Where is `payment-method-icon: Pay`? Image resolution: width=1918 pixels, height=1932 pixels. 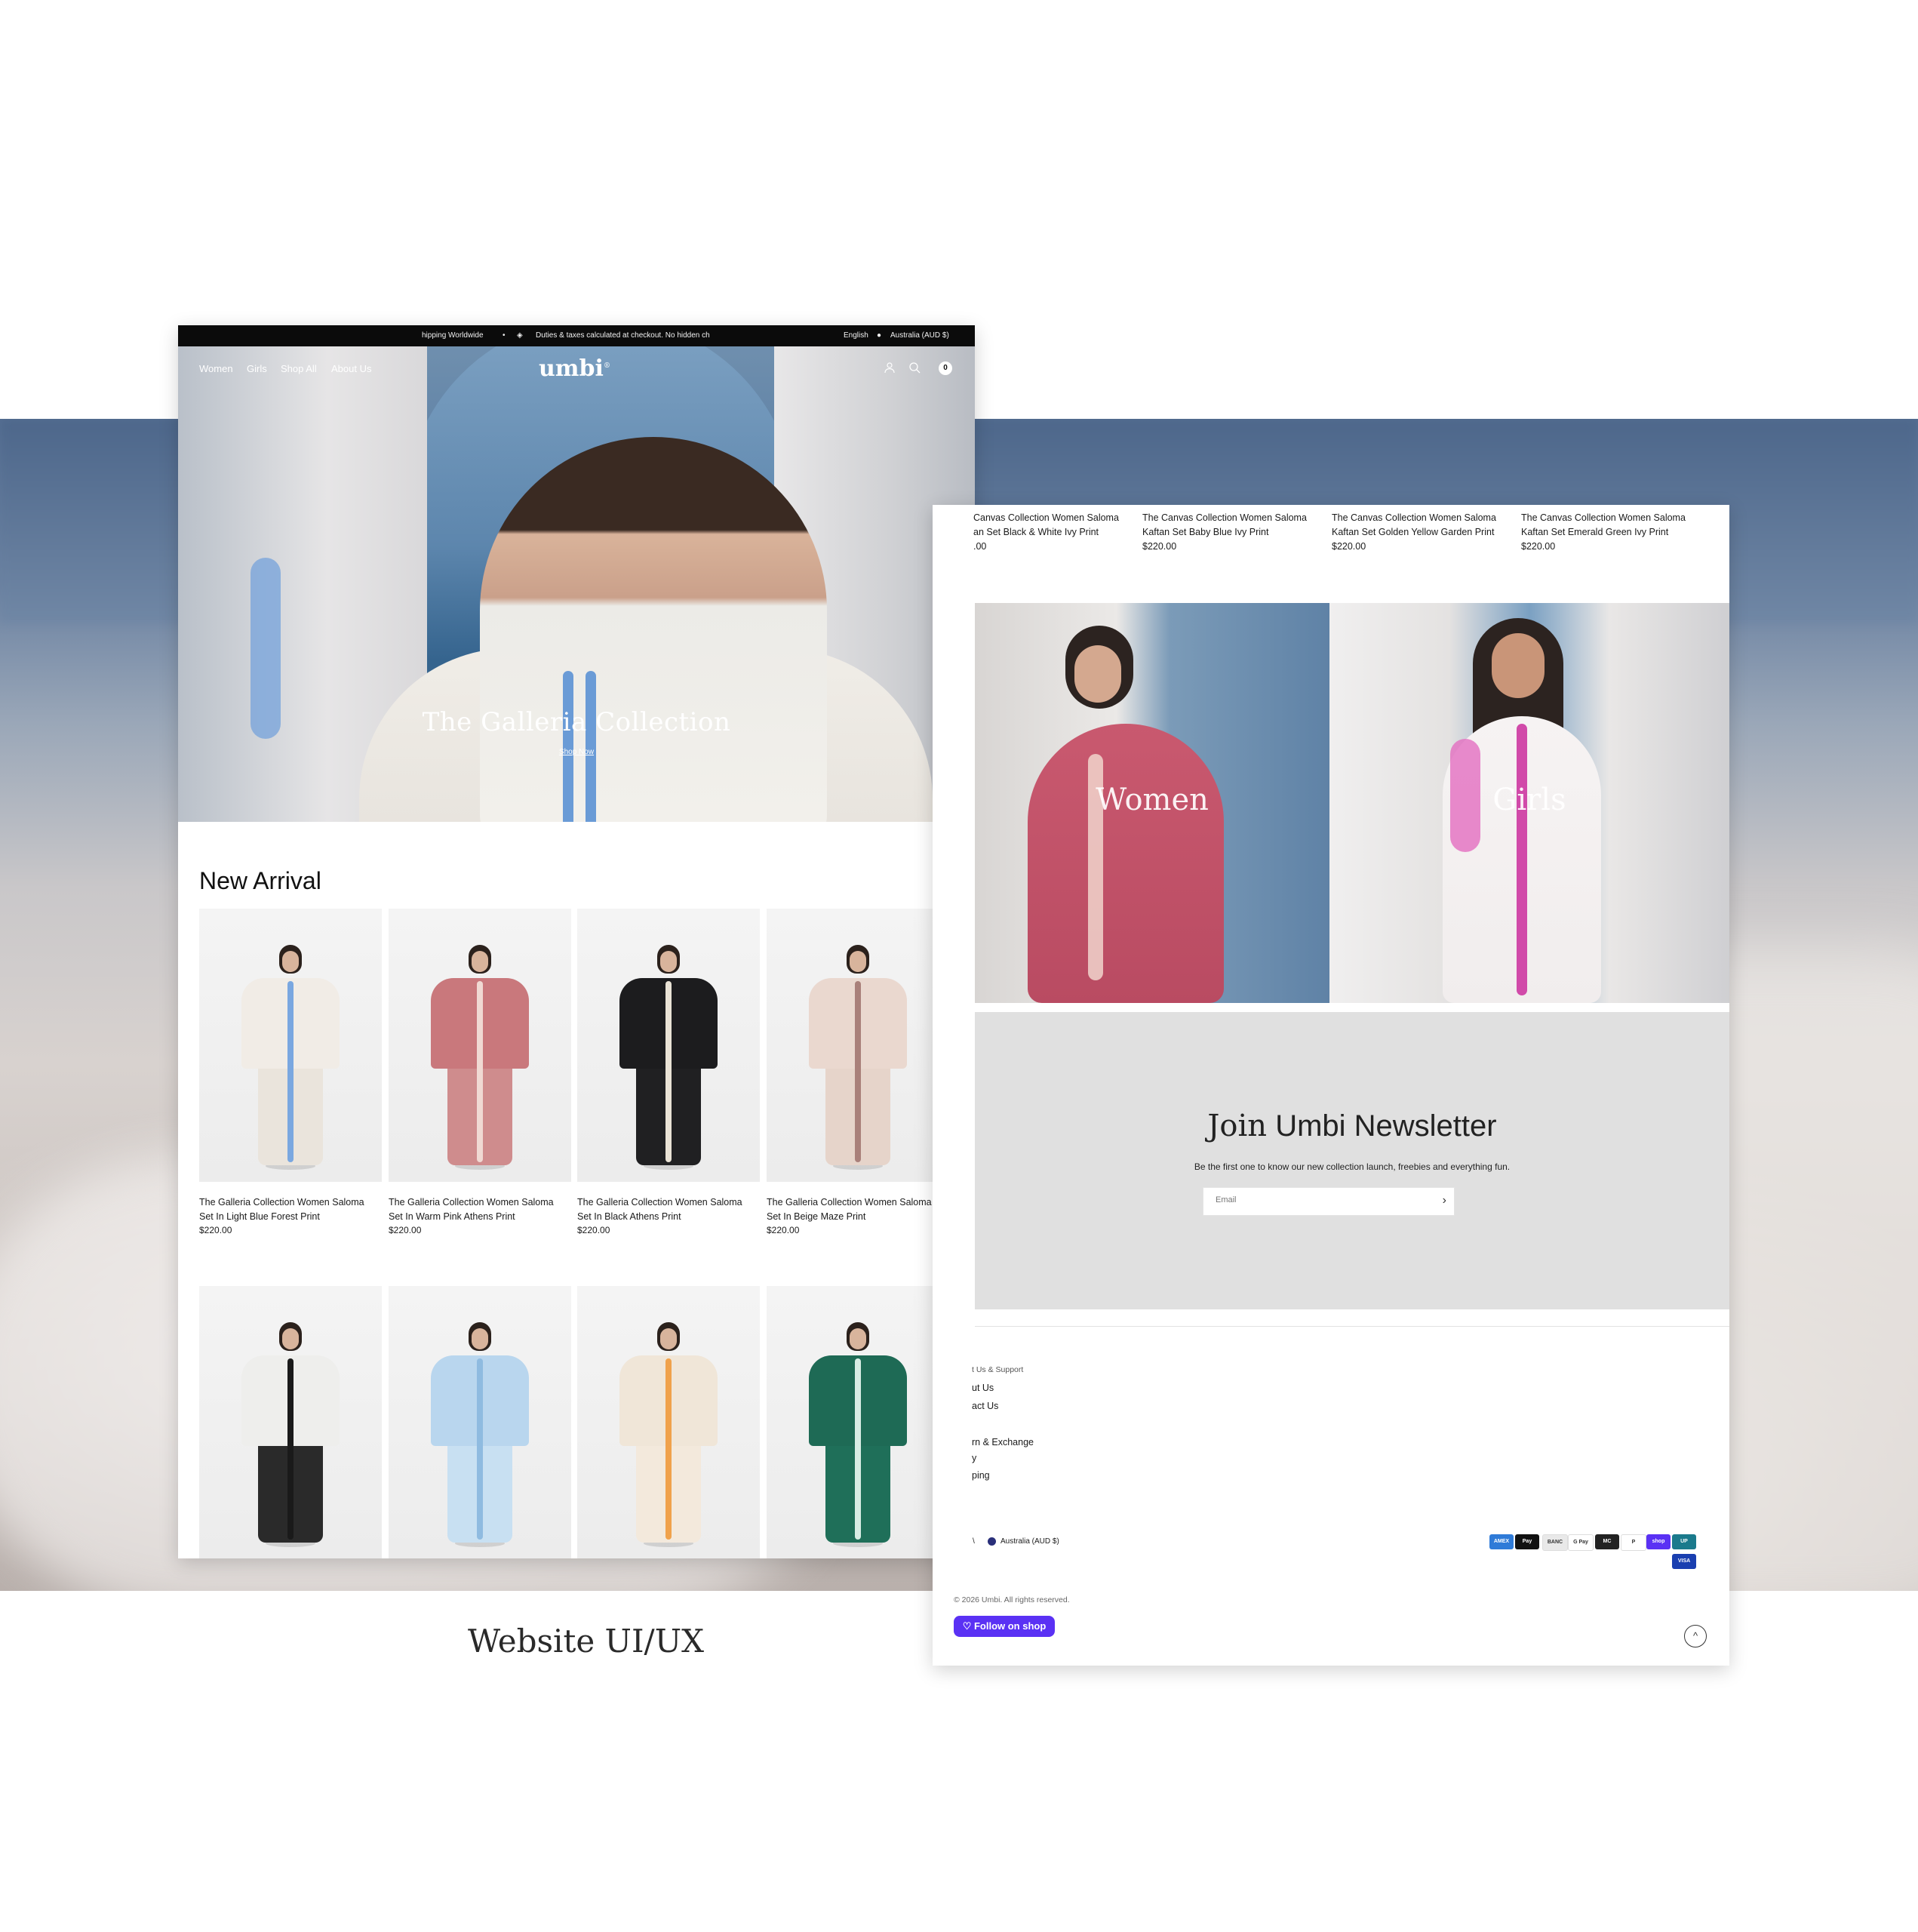 payment-method-icon: Pay is located at coordinates (1527, 1541).